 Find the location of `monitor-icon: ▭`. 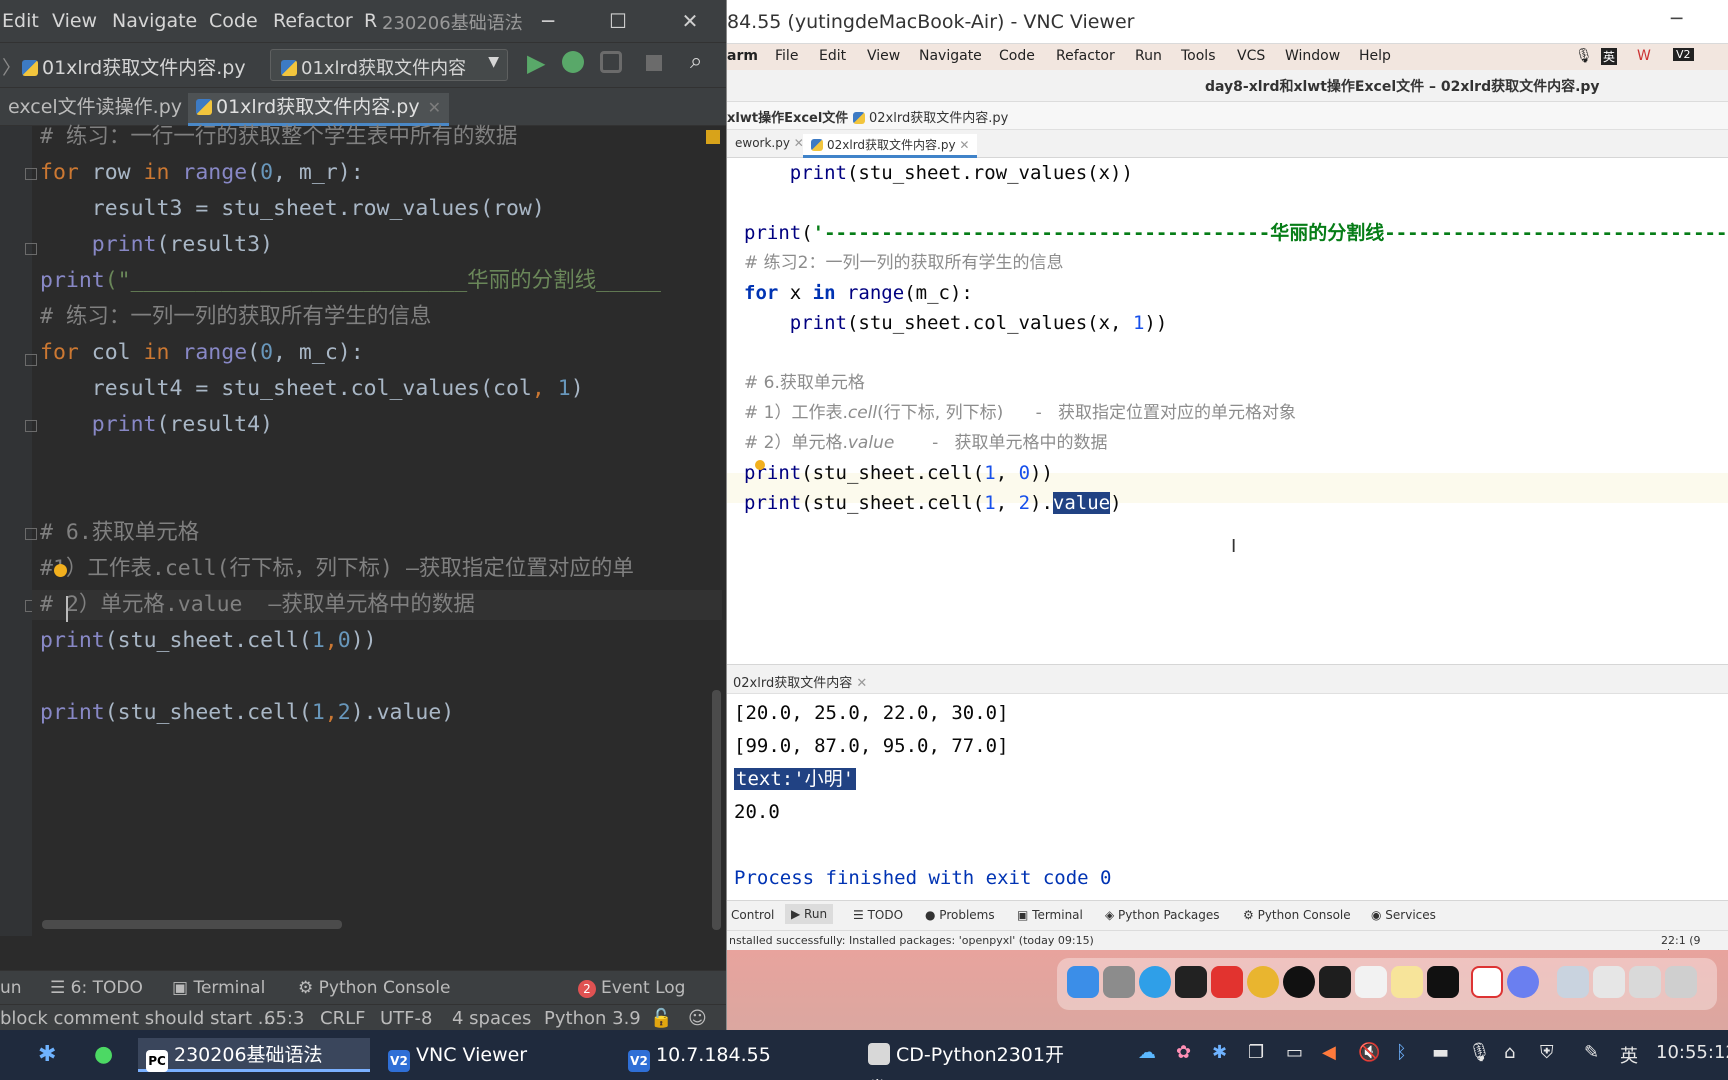

monitor-icon: ▭ is located at coordinates (1294, 1052).